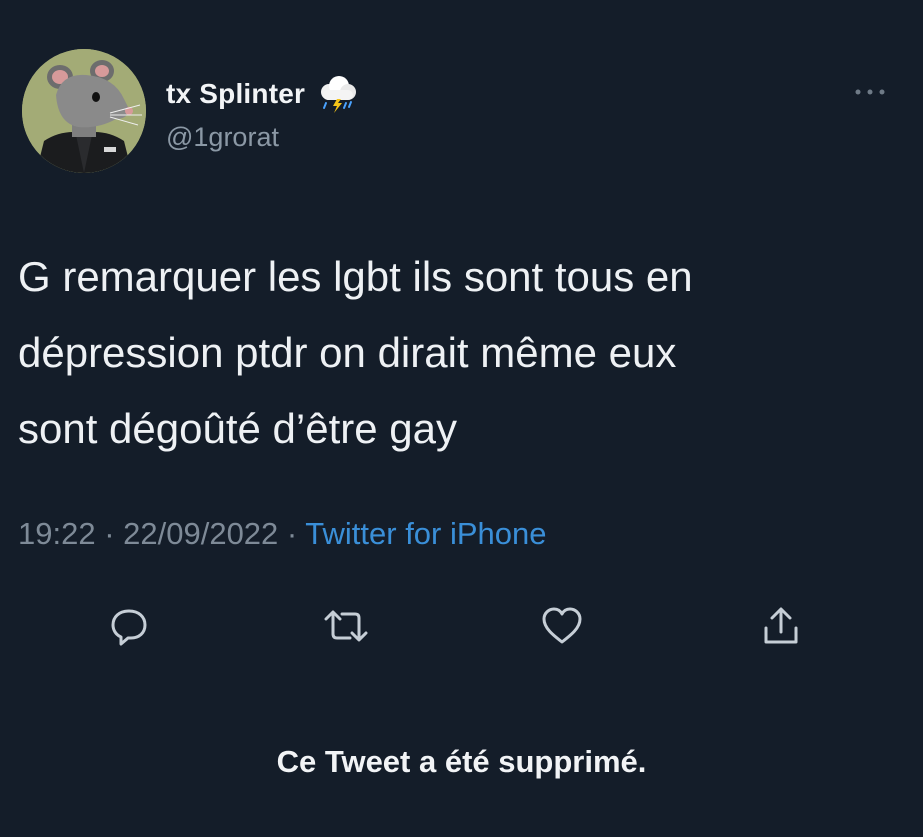  I want to click on rat-avatar, so click(84, 111).